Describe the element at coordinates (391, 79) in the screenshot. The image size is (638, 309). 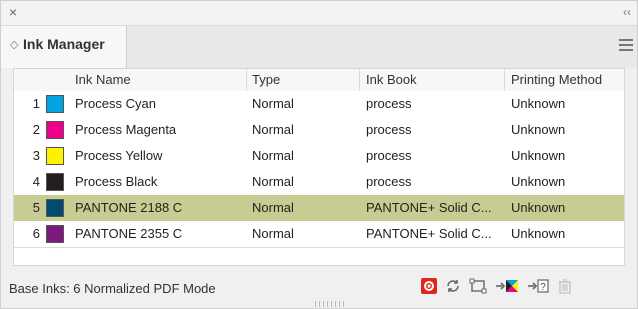
I see `column-header-ink-book: Ink Book` at that location.